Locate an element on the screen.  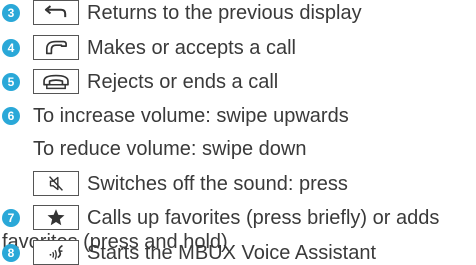
star-favorites-icon is located at coordinates (56, 217).